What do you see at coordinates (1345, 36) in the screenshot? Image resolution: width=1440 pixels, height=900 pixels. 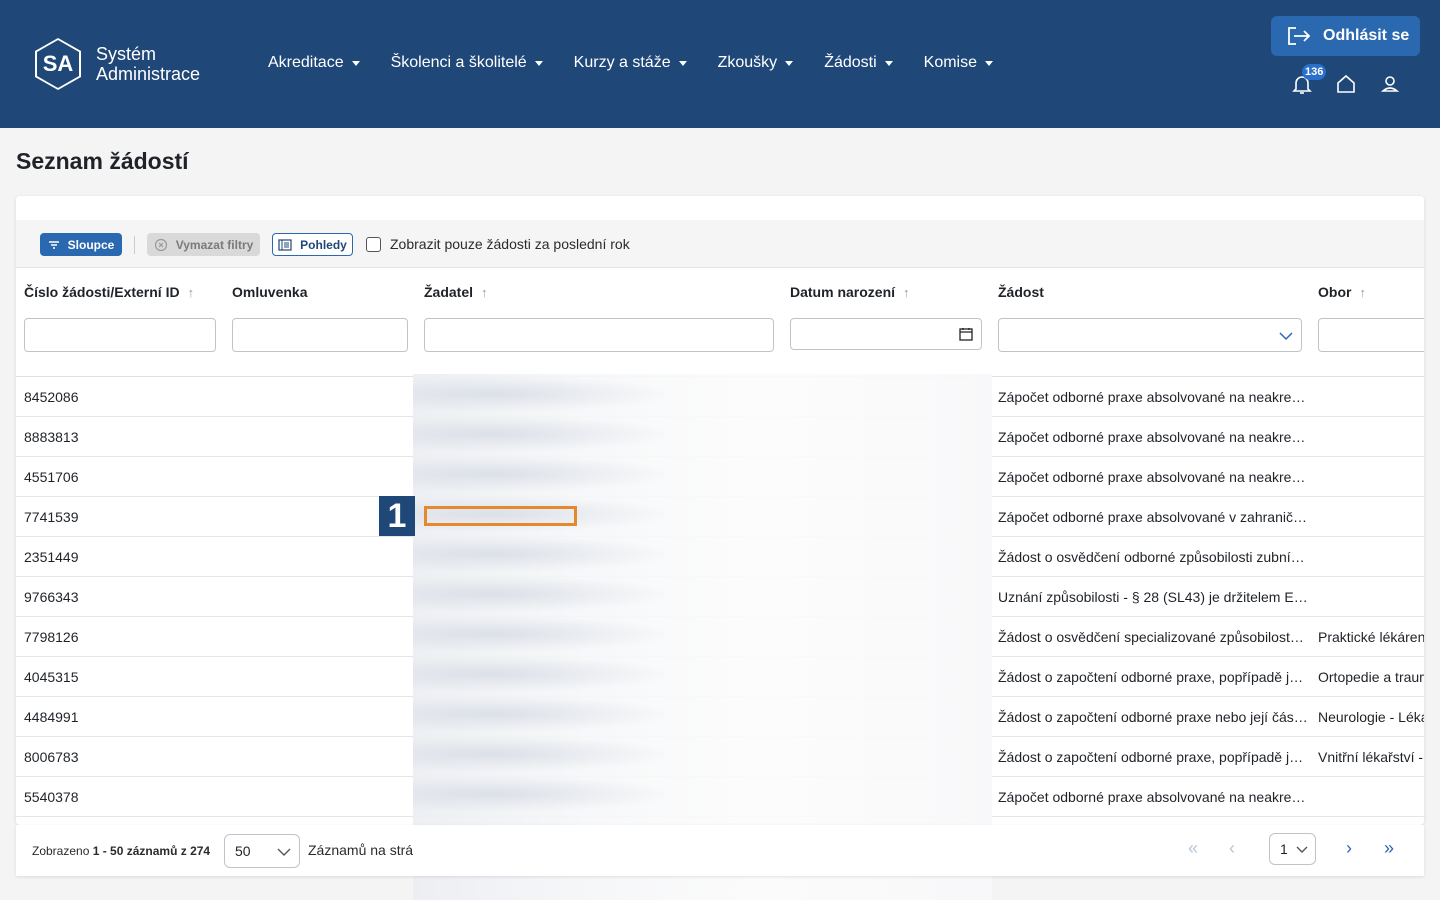 I see `logout-button: Odhlásit se` at bounding box center [1345, 36].